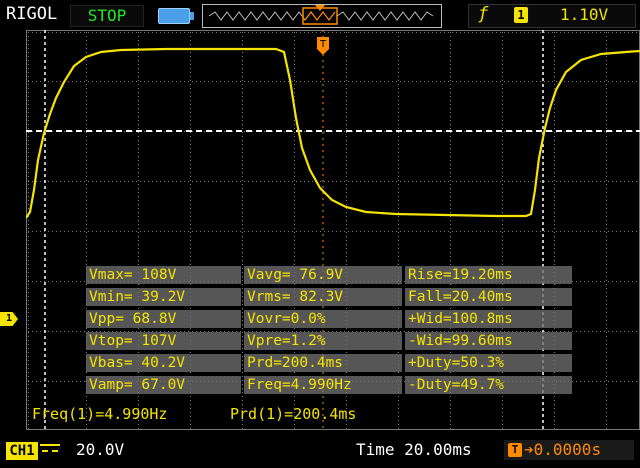 The width and height of the screenshot is (640, 468). What do you see at coordinates (163, 297) in the screenshot?
I see `measurement-cell: Vmin= 39.2V` at bounding box center [163, 297].